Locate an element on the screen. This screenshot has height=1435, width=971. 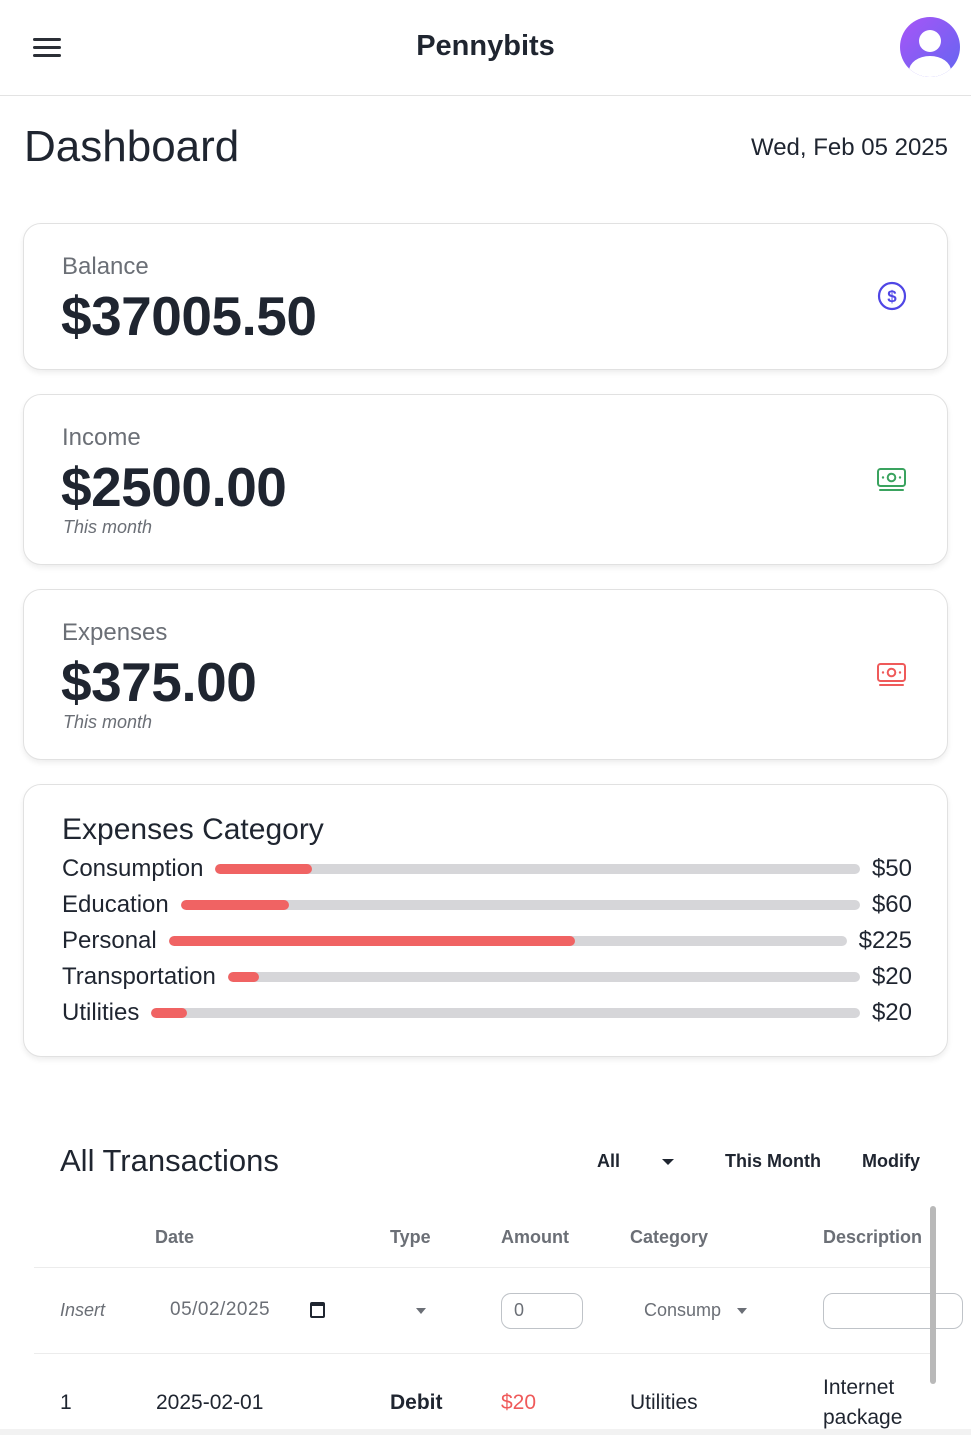
row-amount: $20 is located at coordinates (519, 1402).